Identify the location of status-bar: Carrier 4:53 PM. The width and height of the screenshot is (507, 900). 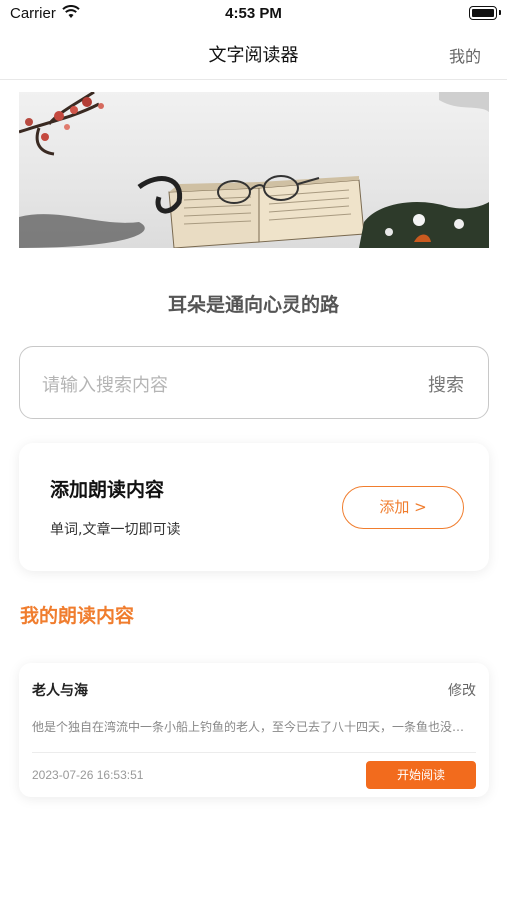
(253, 14).